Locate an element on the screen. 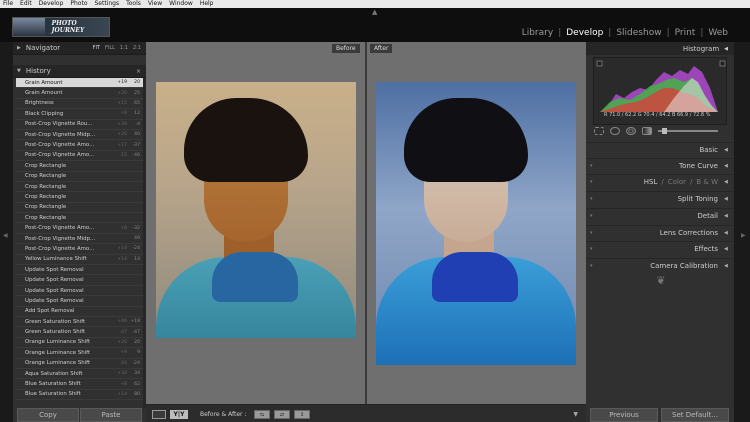  menu-settings: Settings is located at coordinates (107, 4).